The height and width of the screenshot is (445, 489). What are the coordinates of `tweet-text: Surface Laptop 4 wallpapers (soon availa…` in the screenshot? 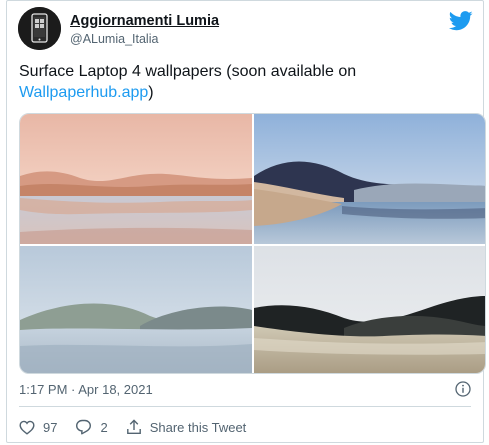 It's located at (219, 82).